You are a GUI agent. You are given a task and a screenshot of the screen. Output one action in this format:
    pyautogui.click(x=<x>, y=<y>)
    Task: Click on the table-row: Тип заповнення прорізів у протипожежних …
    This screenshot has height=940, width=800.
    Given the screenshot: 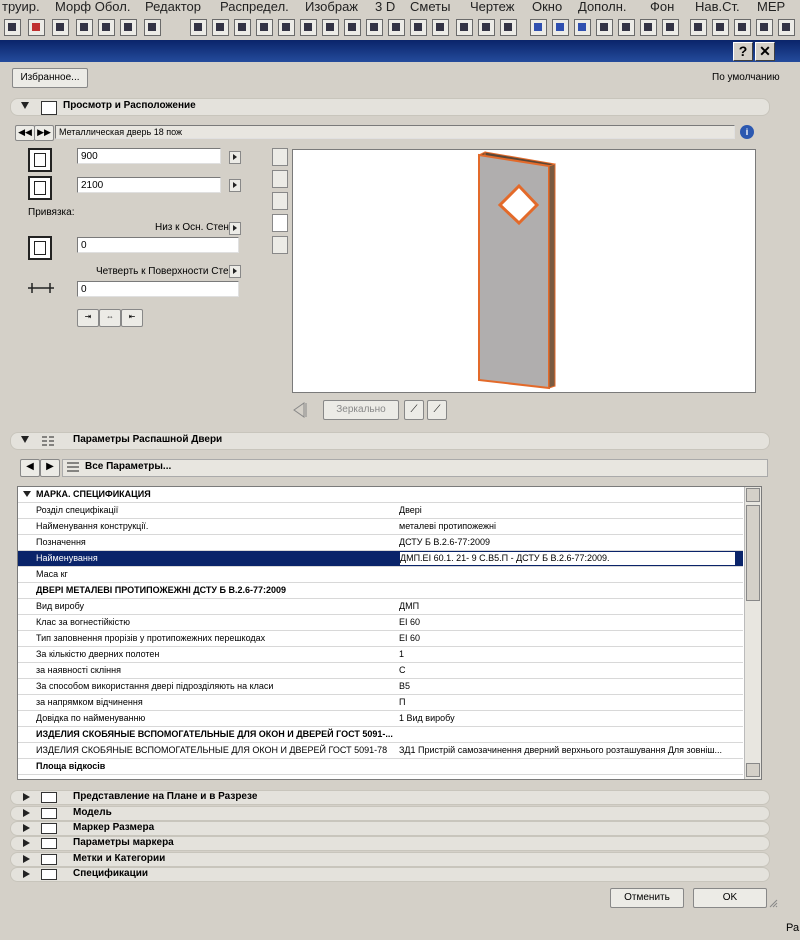 What is the action you would take?
    pyautogui.click(x=380, y=639)
    